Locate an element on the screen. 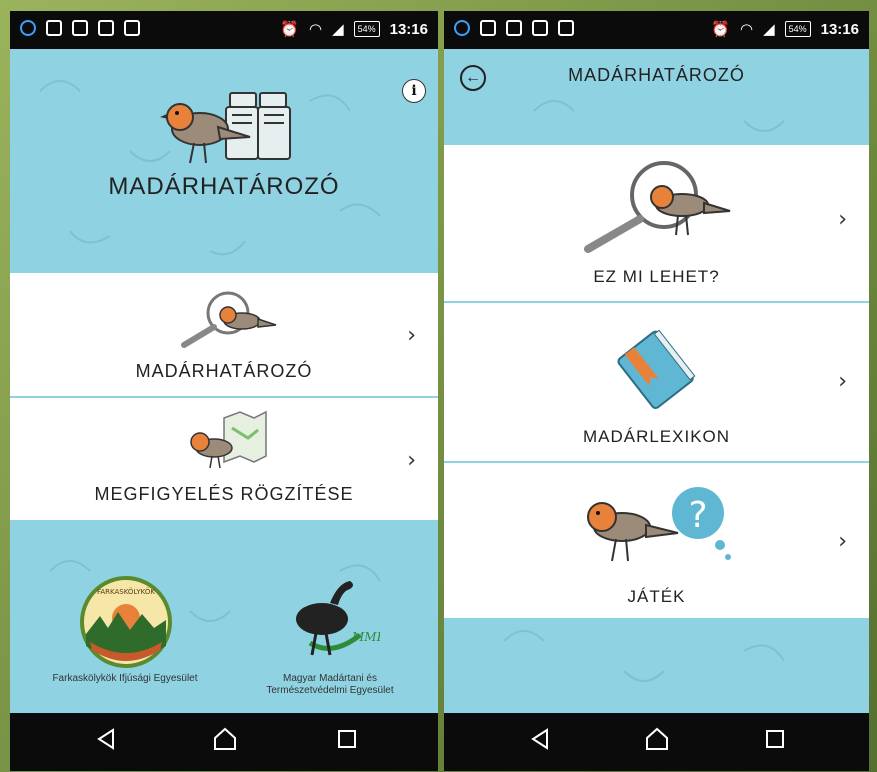 This screenshot has width=877, height=772. header-title: MADÁRHATÁROZÓ is located at coordinates (656, 75).